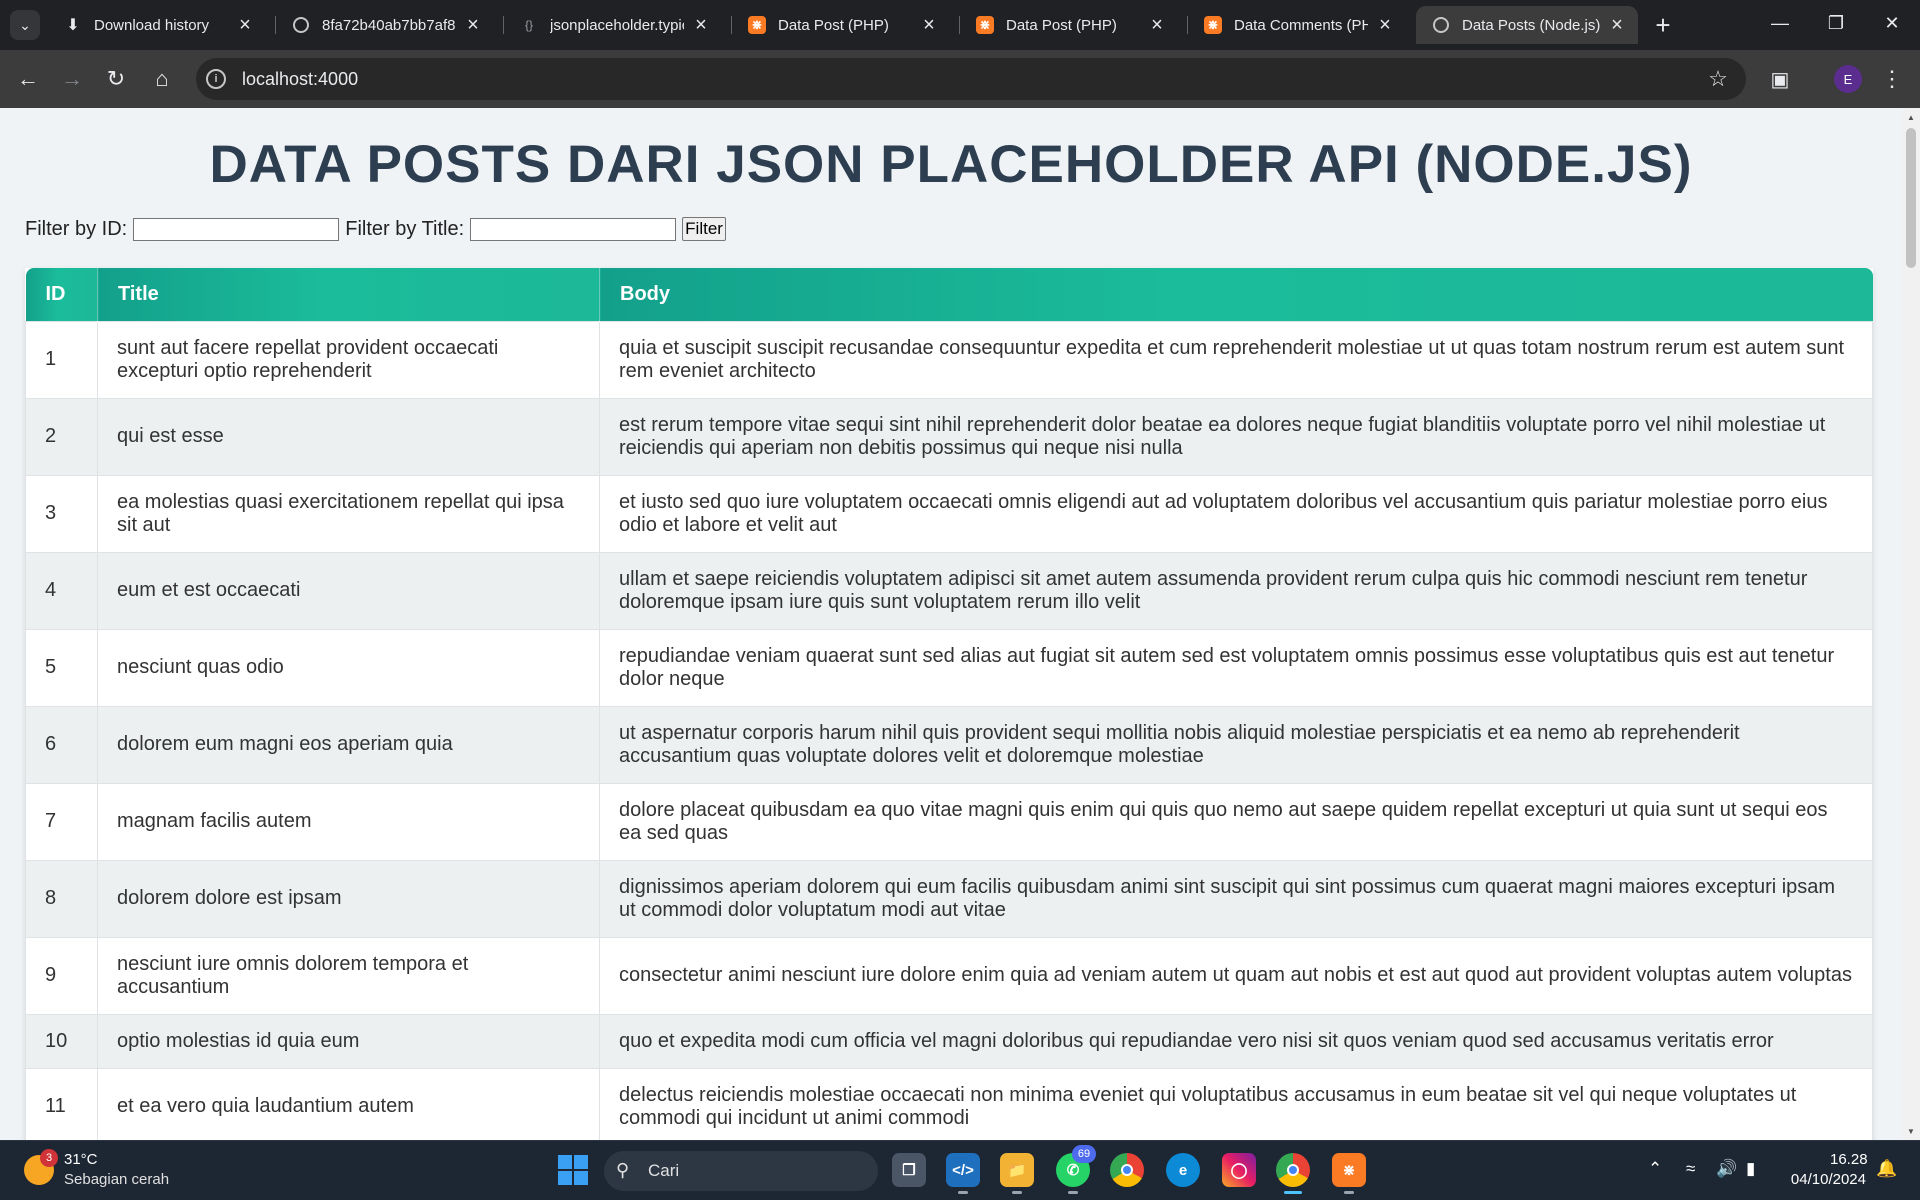 The height and width of the screenshot is (1200, 1920). What do you see at coordinates (236, 229) in the screenshot?
I see `filter-id-input` at bounding box center [236, 229].